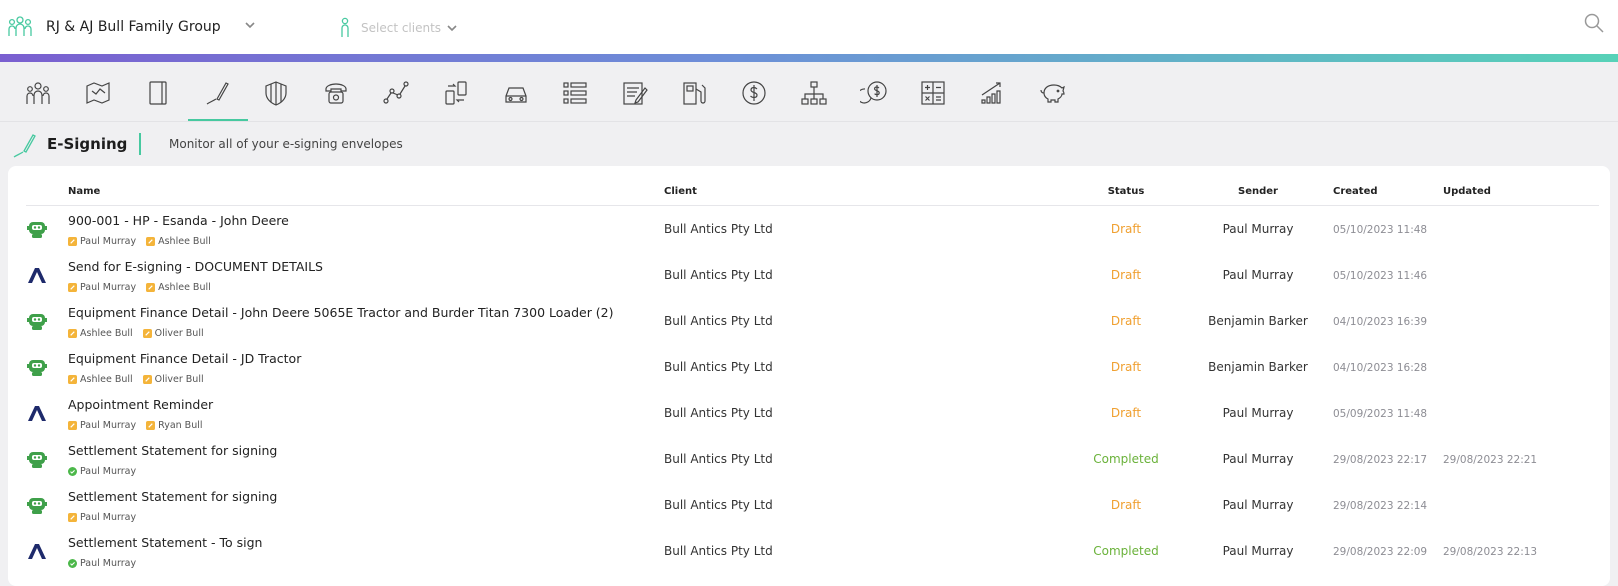 The height and width of the screenshot is (586, 1618). Describe the element at coordinates (74, 471) in the screenshot. I see `check-circle-icon` at that location.